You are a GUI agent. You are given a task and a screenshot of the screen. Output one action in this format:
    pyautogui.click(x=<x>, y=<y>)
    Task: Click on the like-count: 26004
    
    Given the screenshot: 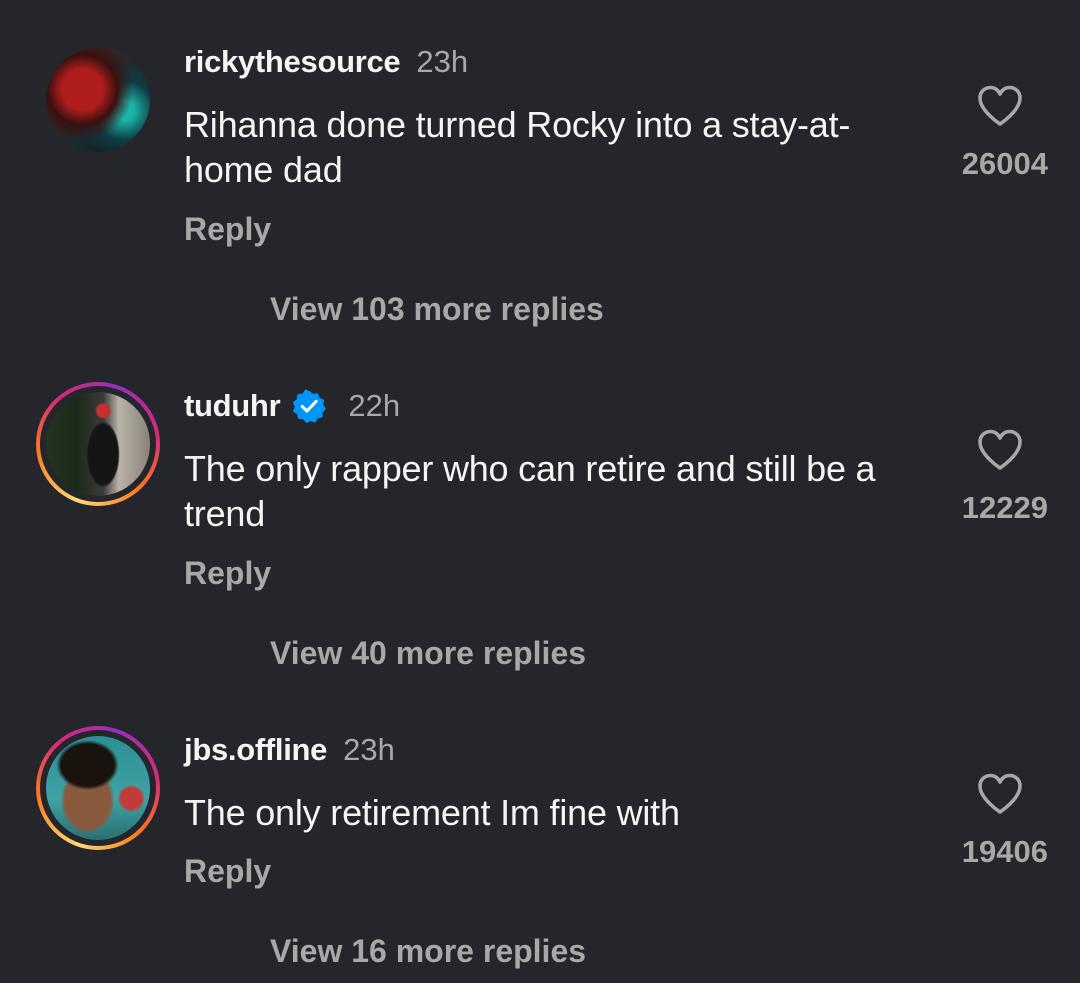 What is the action you would take?
    pyautogui.click(x=1004, y=163)
    